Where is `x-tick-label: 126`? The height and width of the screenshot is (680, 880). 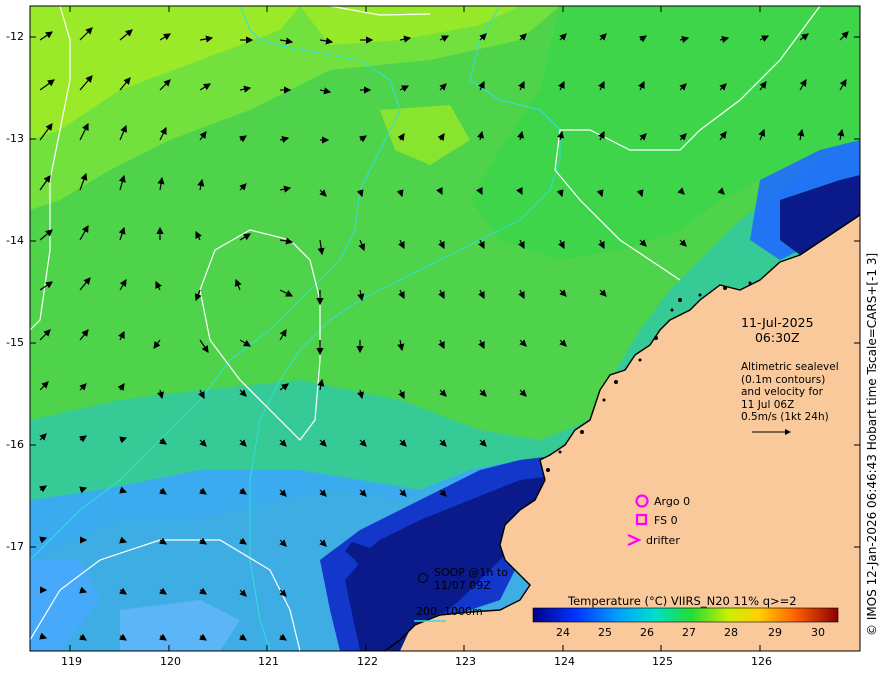 x-tick-label: 126 is located at coordinates (761, 661).